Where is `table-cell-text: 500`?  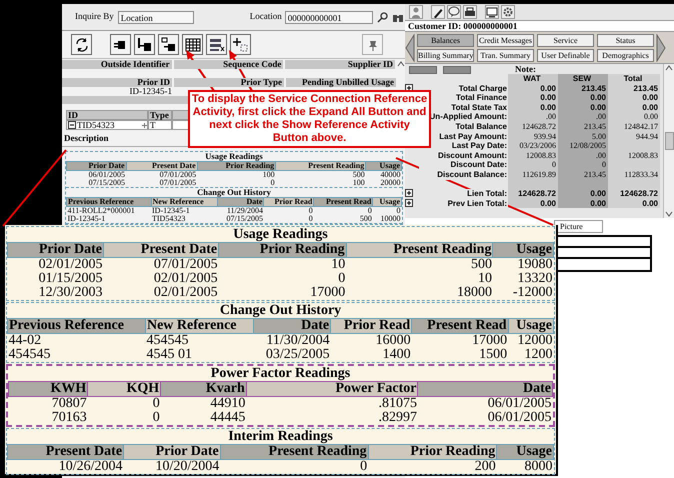 table-cell-text: 500 is located at coordinates (365, 218).